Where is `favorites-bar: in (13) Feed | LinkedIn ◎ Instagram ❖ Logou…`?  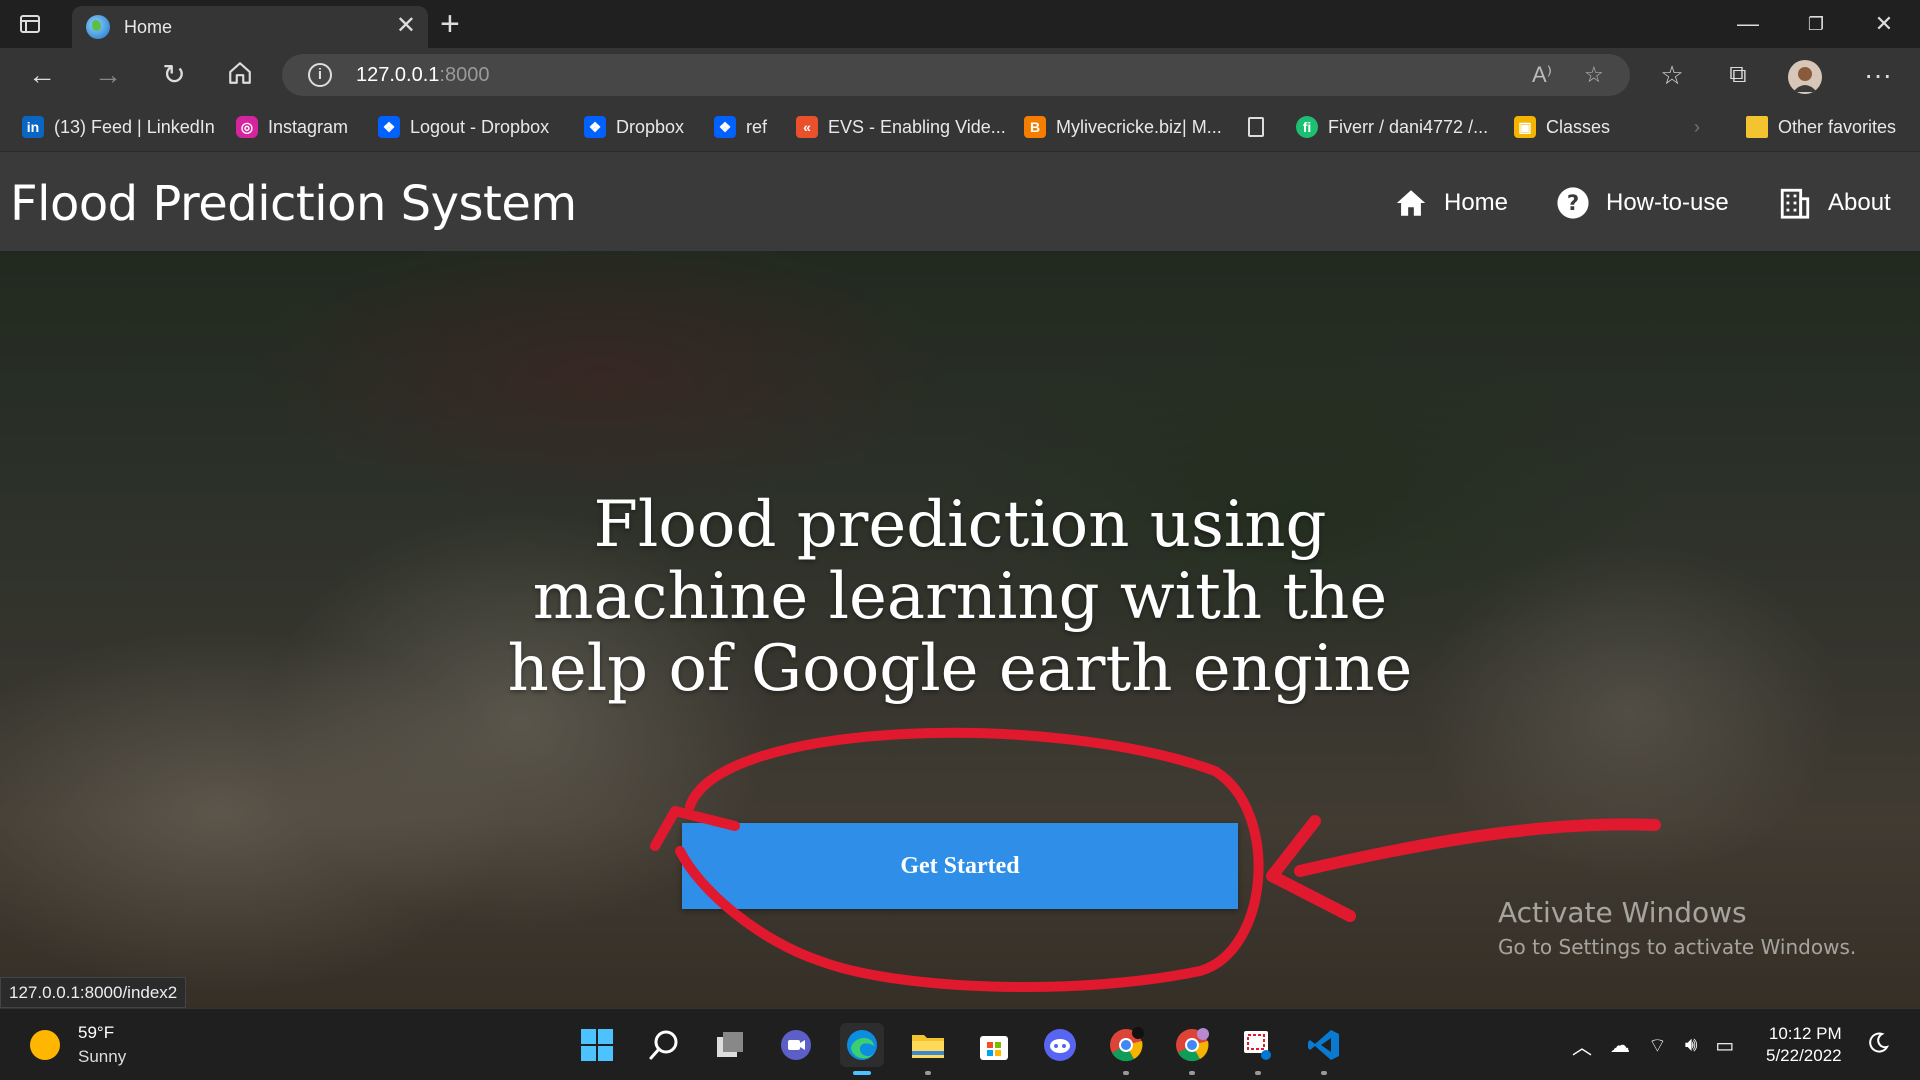
favorites-bar: in (13) Feed | LinkedIn ◎ Instagram ❖ Logou… is located at coordinates (960, 127).